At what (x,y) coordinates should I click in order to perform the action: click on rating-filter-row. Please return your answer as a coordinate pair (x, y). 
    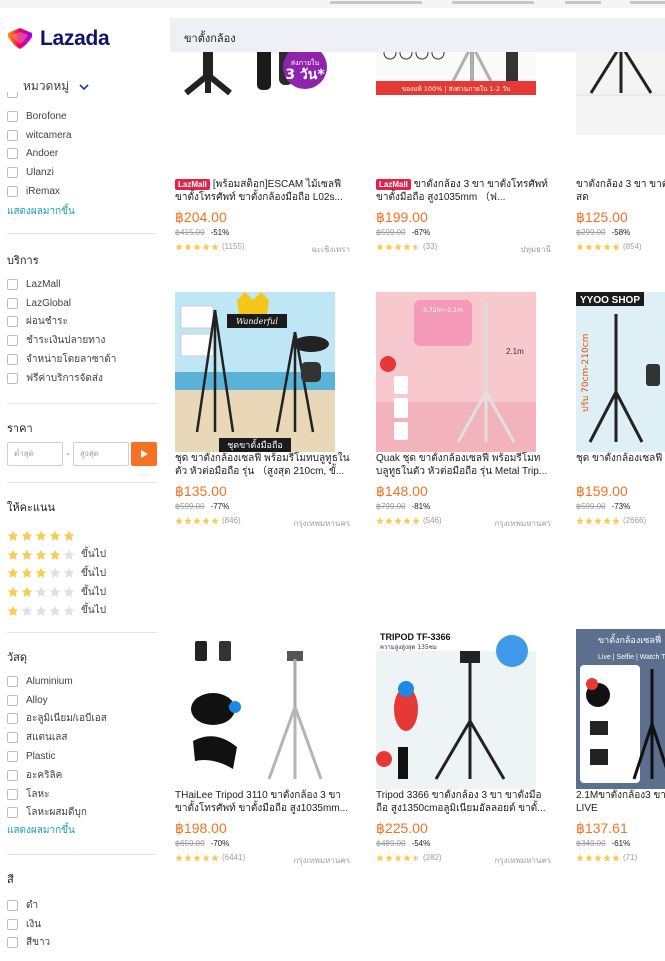
    Looking at the image, I should click on (82, 536).